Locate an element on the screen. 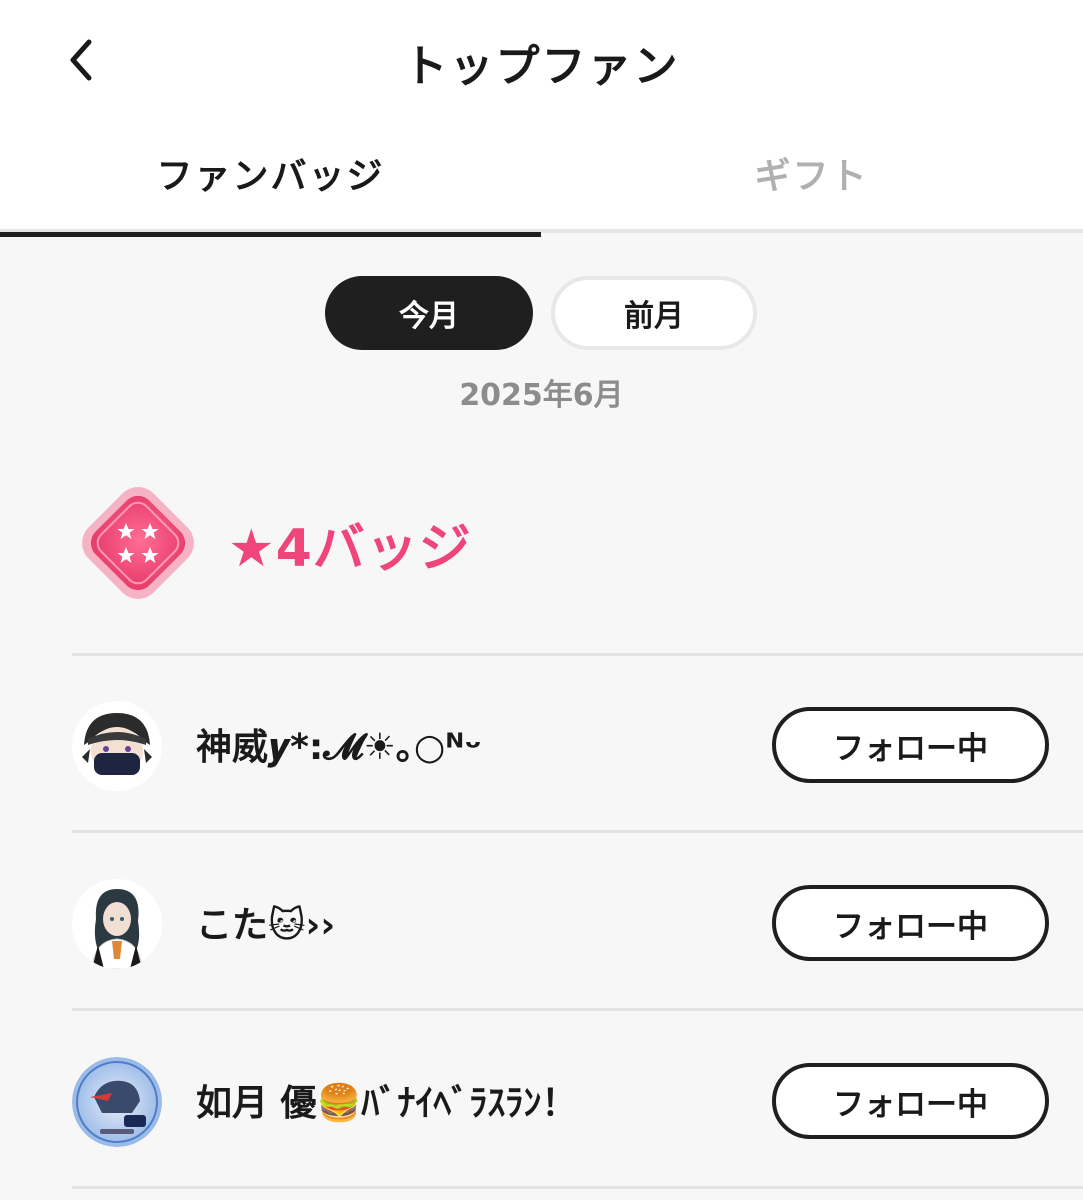  header: トップファン is located at coordinates (541, 60).